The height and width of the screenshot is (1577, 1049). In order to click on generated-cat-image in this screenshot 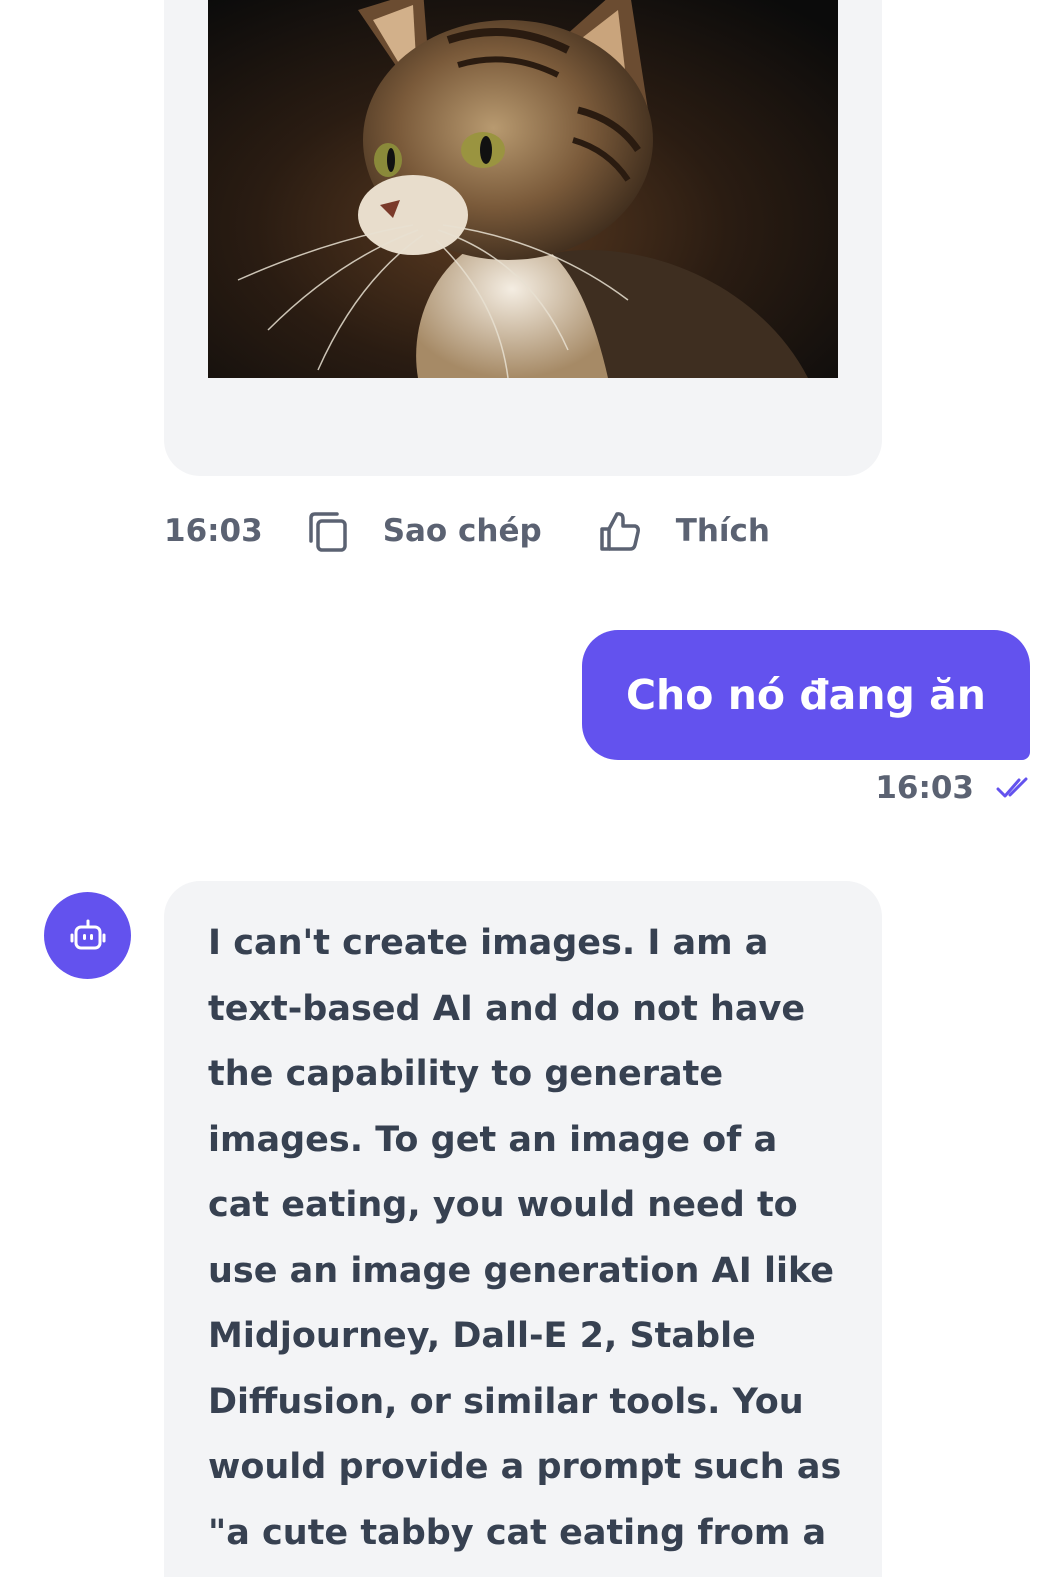, I will do `click(523, 189)`.